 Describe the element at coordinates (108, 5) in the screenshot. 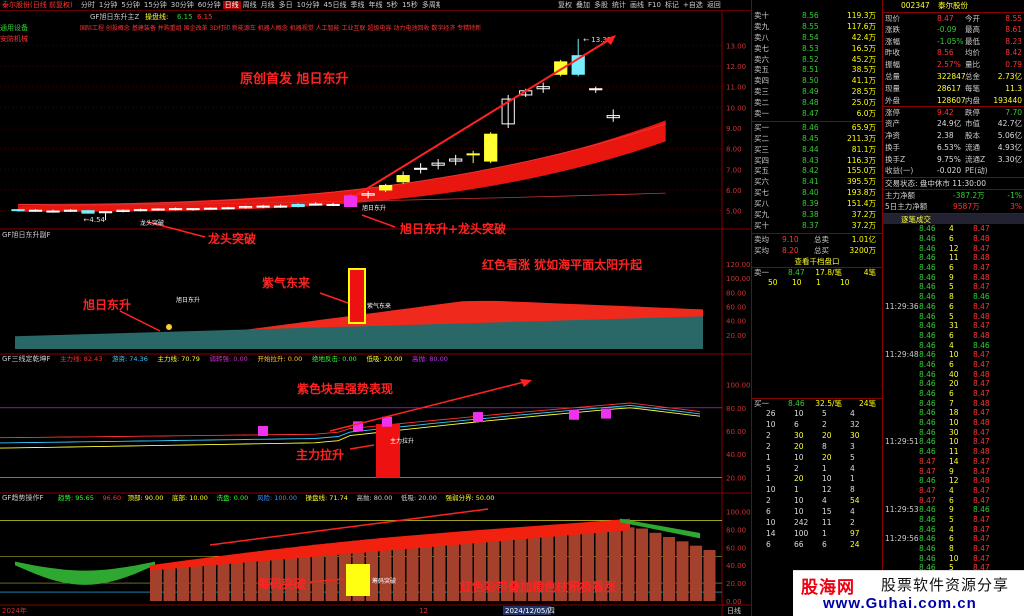

I see `period-tab-1: 1分钟` at that location.